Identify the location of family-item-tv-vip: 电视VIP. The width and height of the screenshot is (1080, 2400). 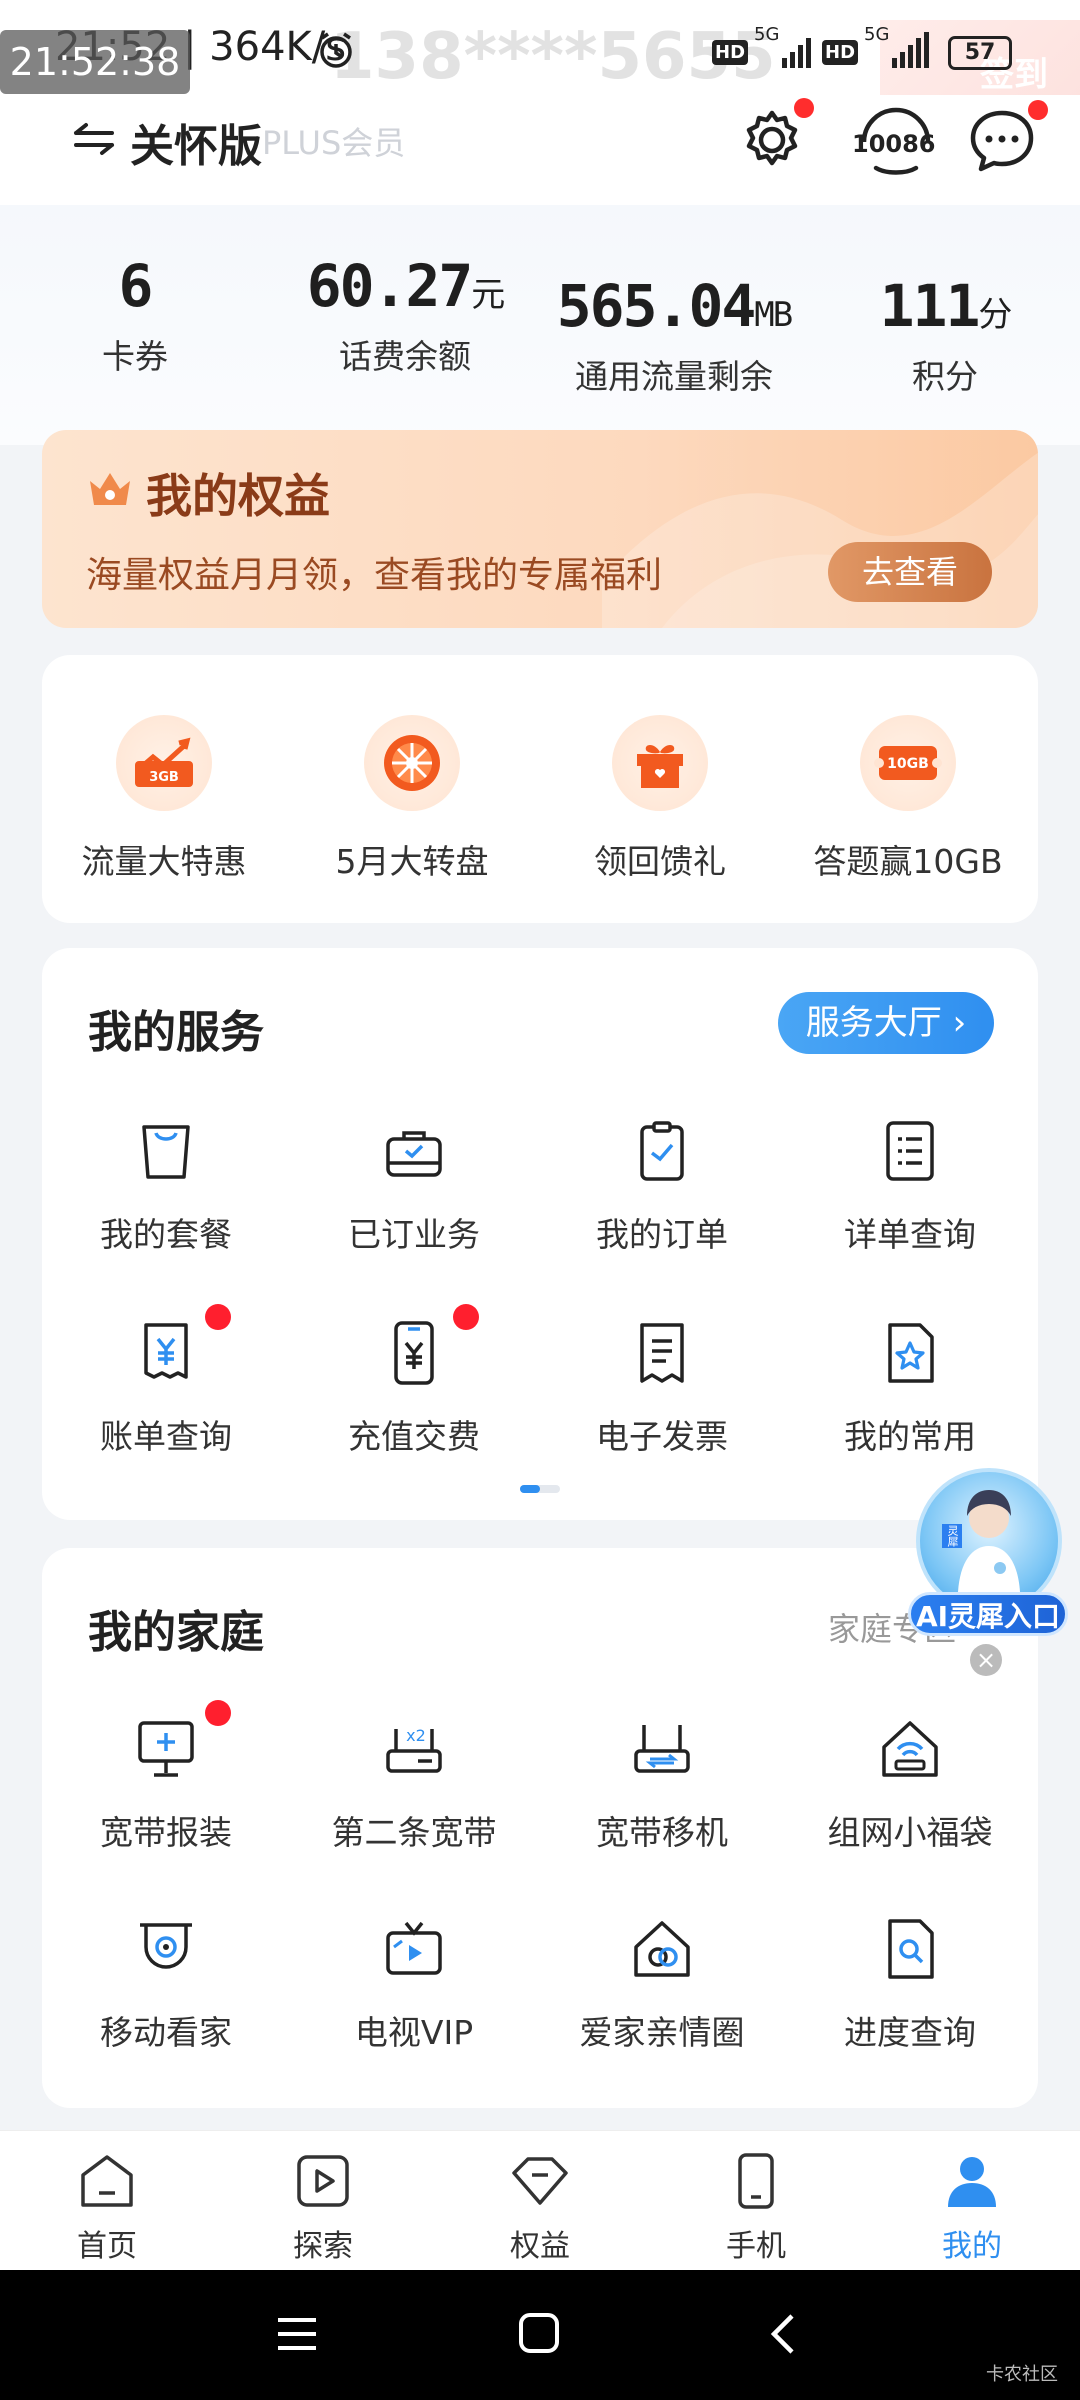
(414, 1983).